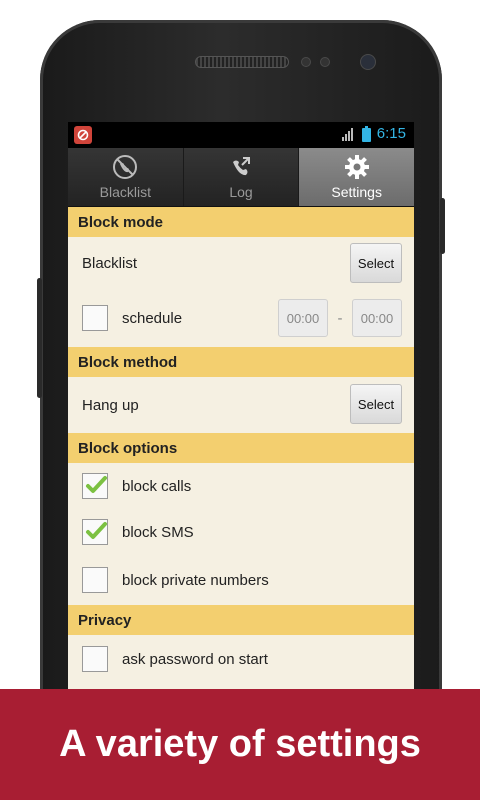 The height and width of the screenshot is (800, 480). What do you see at coordinates (366, 133) in the screenshot?
I see `battery-icon` at bounding box center [366, 133].